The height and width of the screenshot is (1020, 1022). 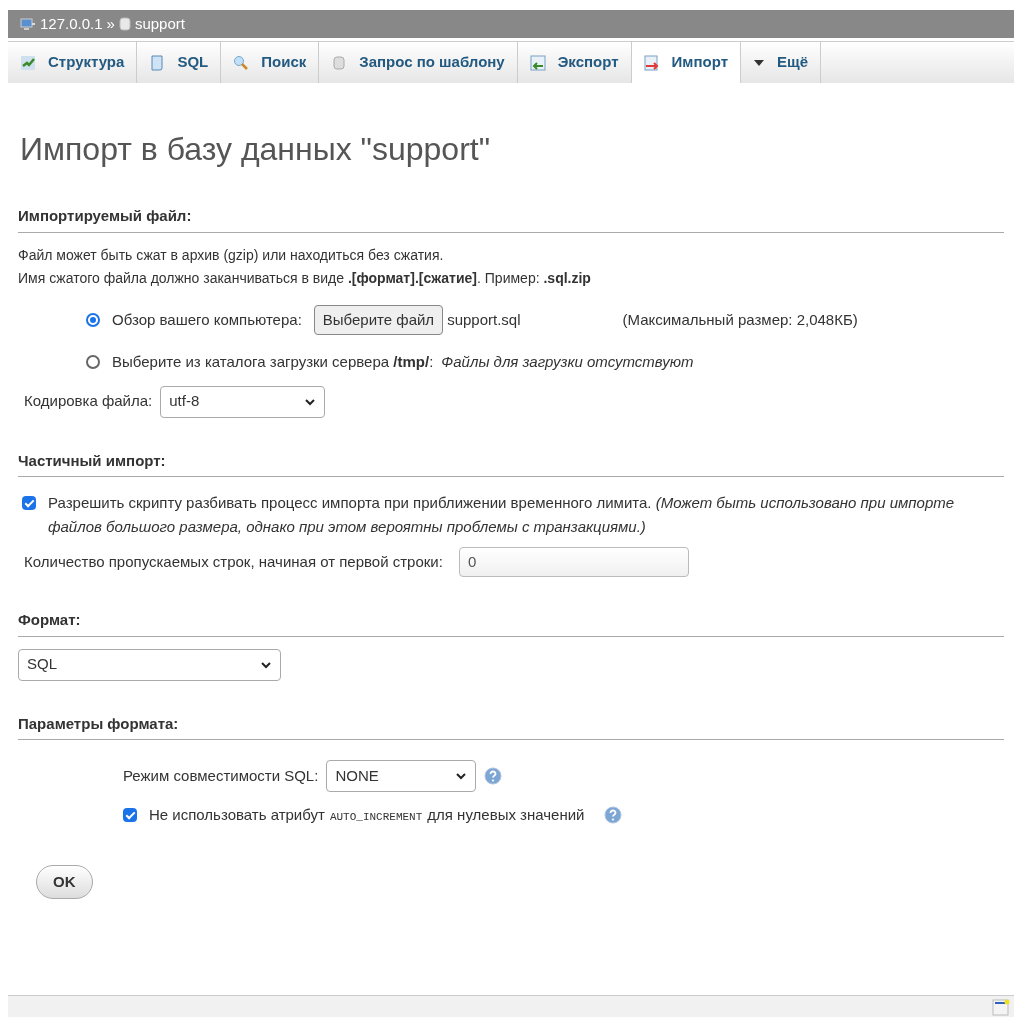 What do you see at coordinates (28, 24) in the screenshot?
I see `monitor-icon` at bounding box center [28, 24].